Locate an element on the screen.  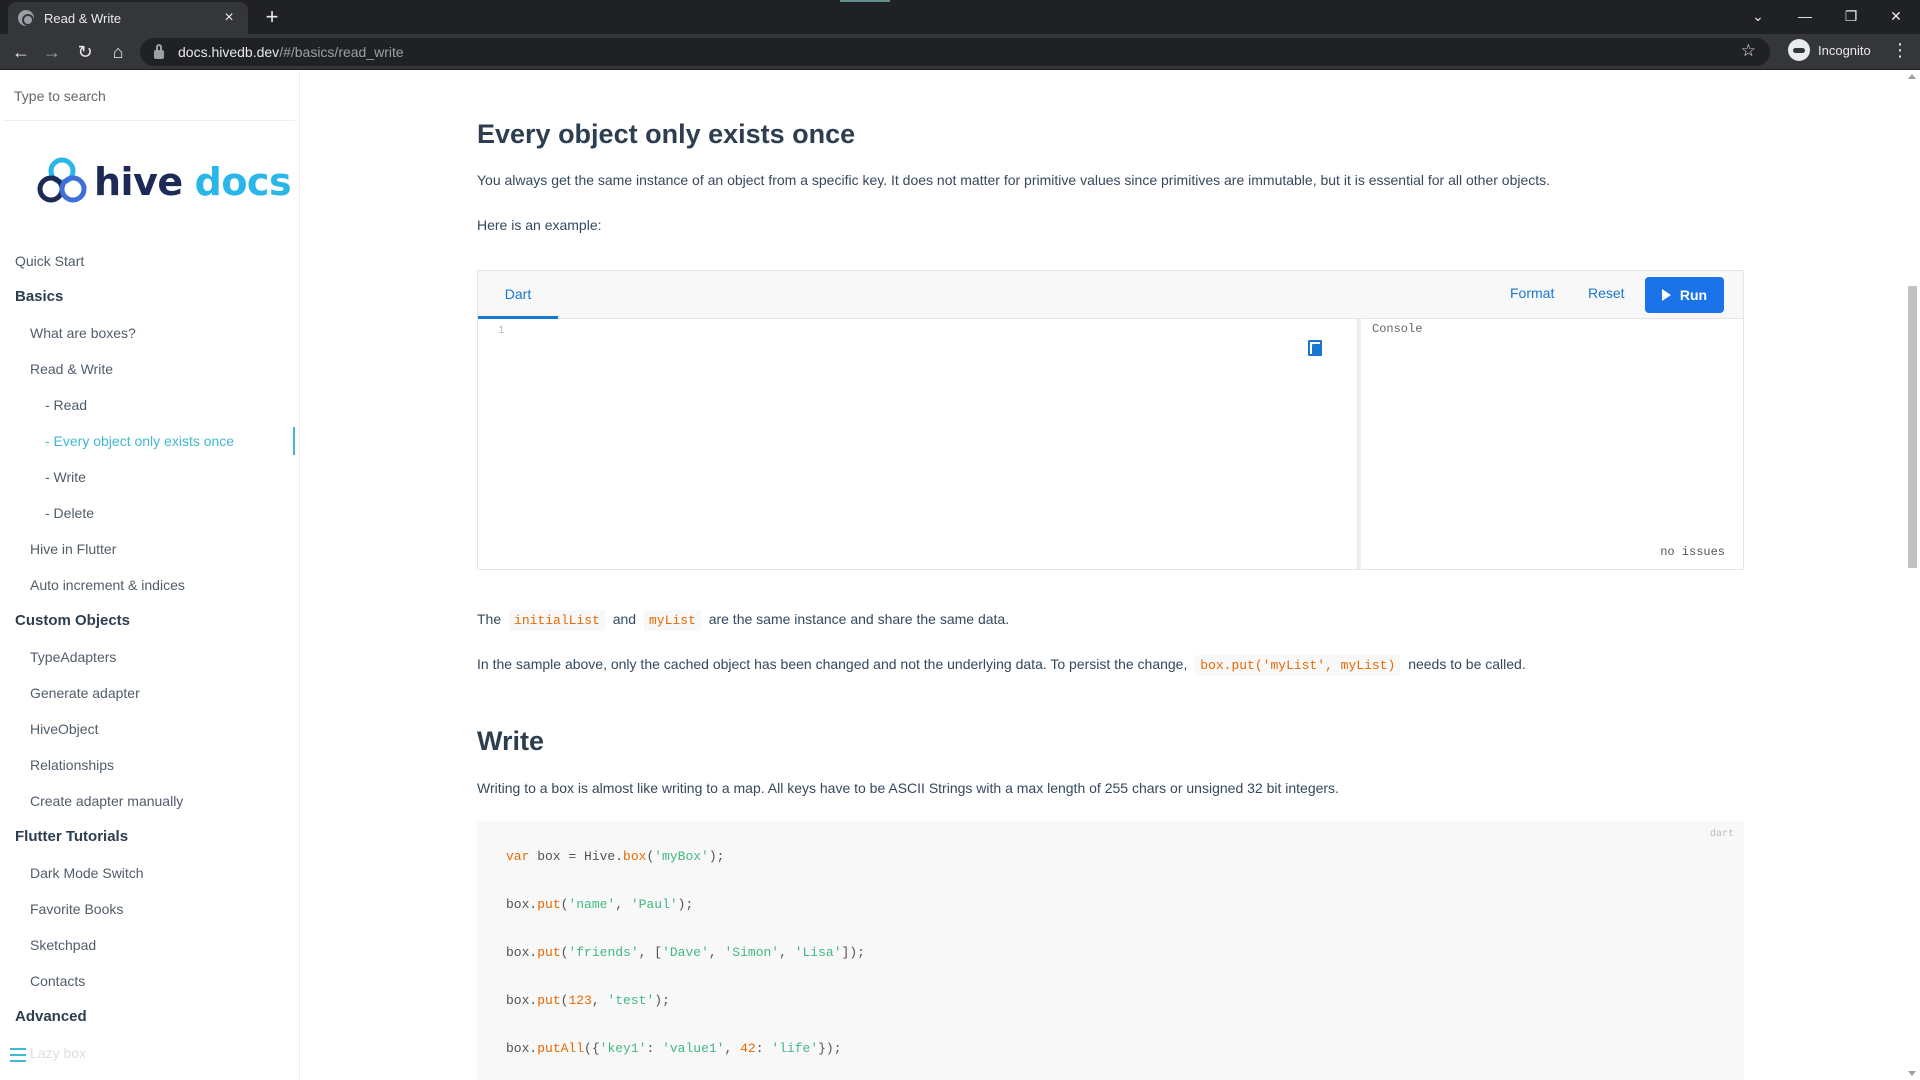
logo-text-docs: docs is located at coordinates (243, 182).